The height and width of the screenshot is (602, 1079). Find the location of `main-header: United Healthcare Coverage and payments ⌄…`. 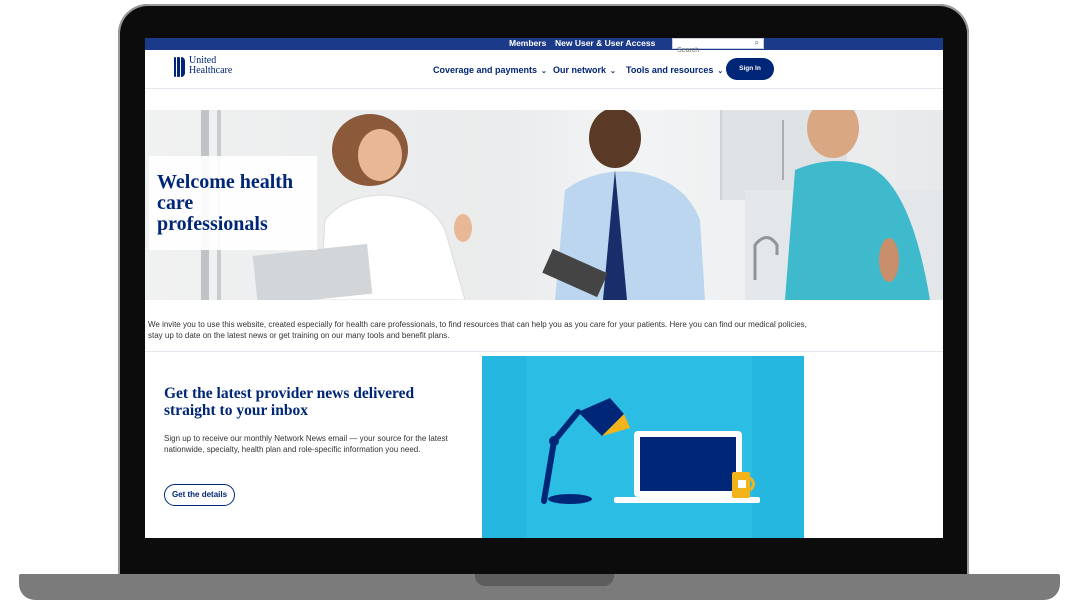

main-header: United Healthcare Coverage and payments ⌄… is located at coordinates (544, 69).